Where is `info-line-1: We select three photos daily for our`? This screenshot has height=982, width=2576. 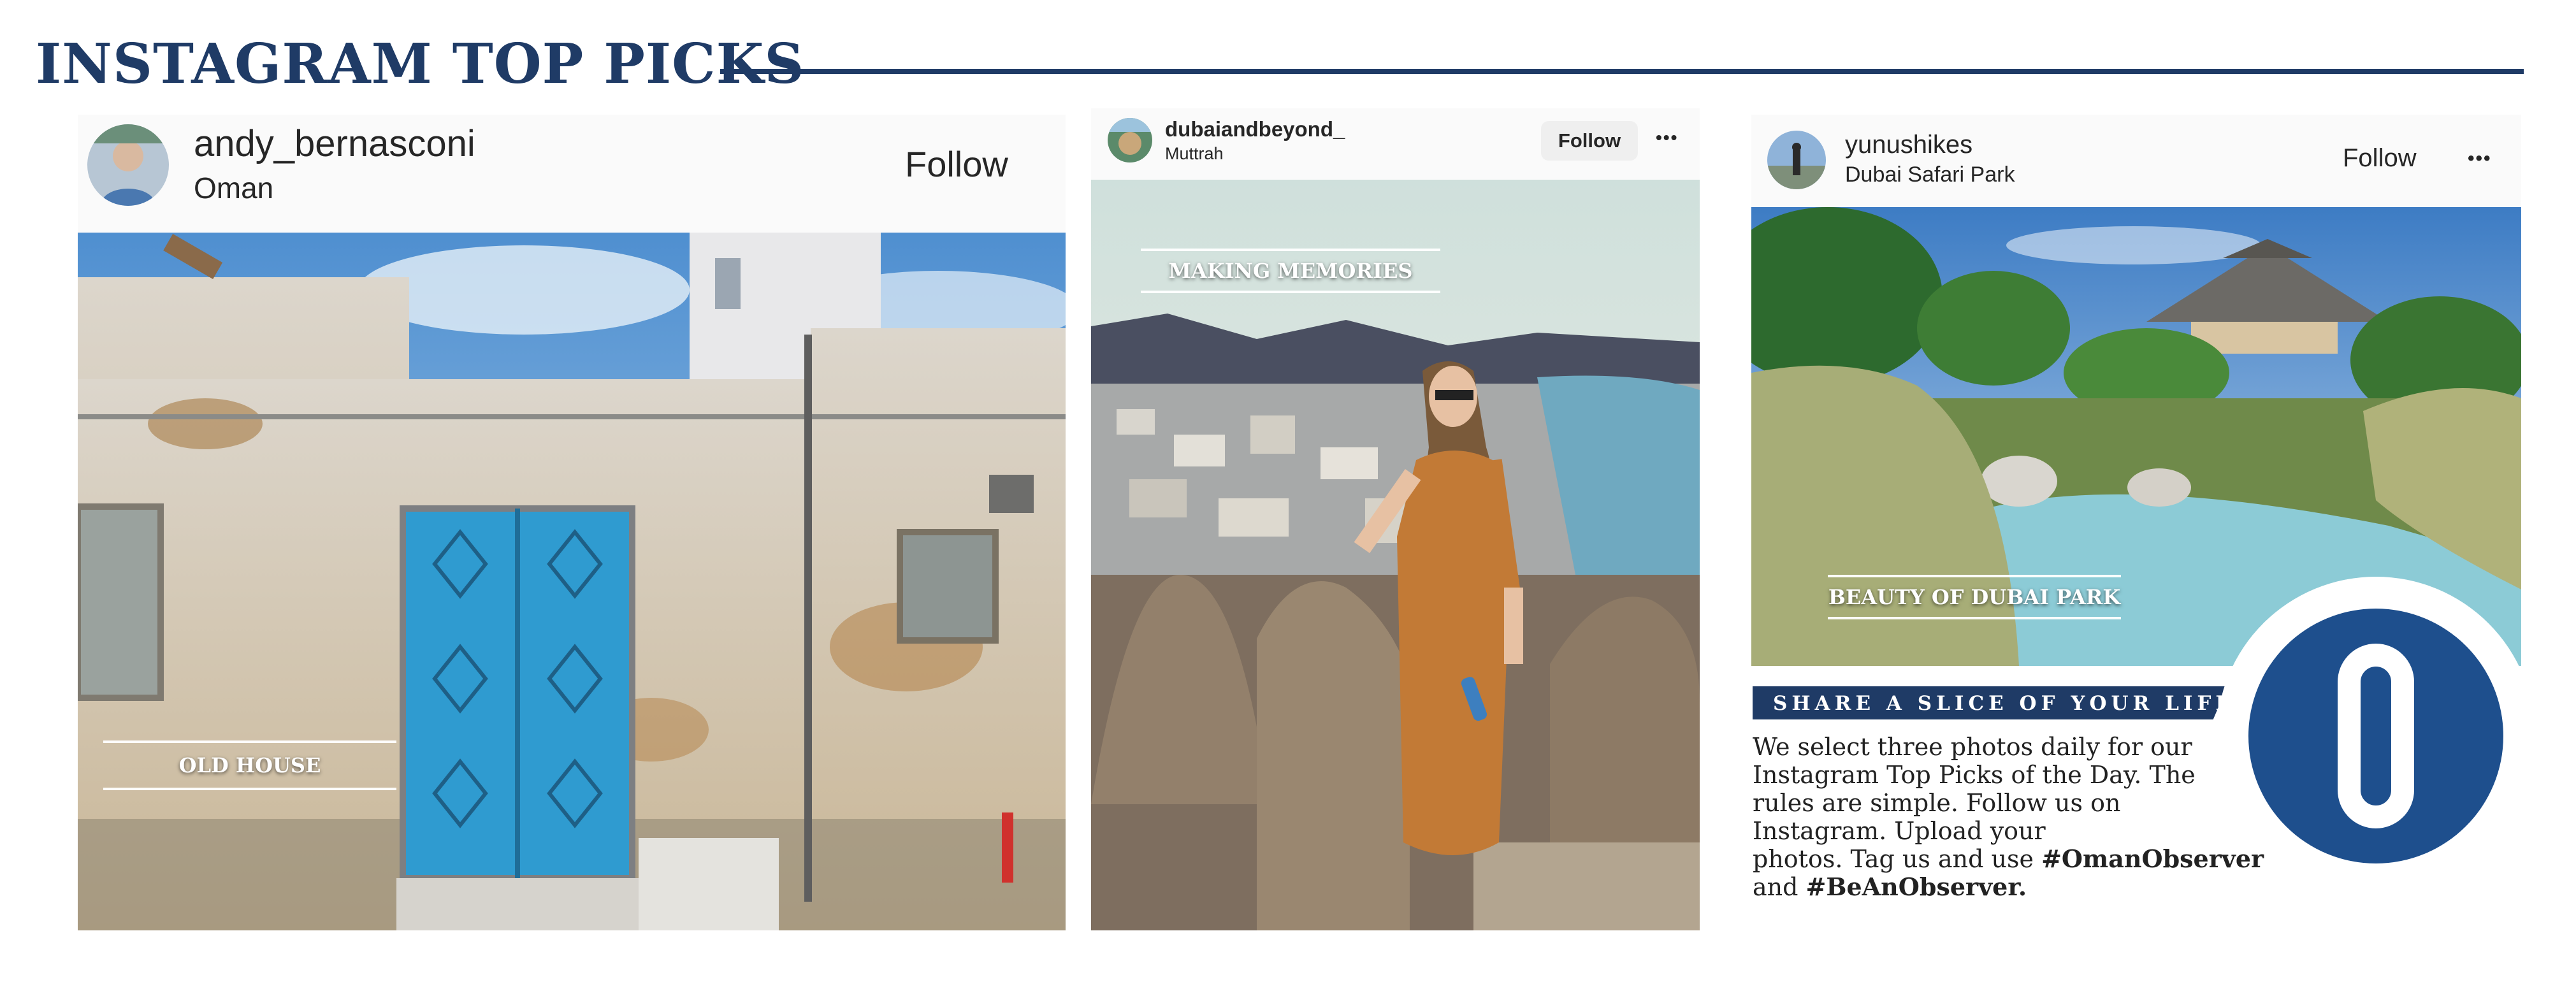
info-line-1: We select three photos daily for our is located at coordinates (1972, 747).